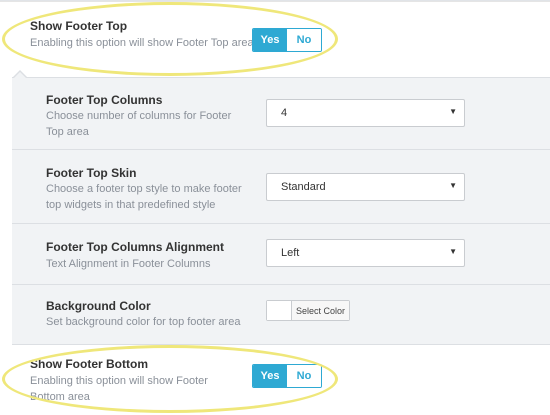  Describe the element at coordinates (365, 113) in the screenshot. I see `footer-top-columns-select: 4 ▼` at that location.